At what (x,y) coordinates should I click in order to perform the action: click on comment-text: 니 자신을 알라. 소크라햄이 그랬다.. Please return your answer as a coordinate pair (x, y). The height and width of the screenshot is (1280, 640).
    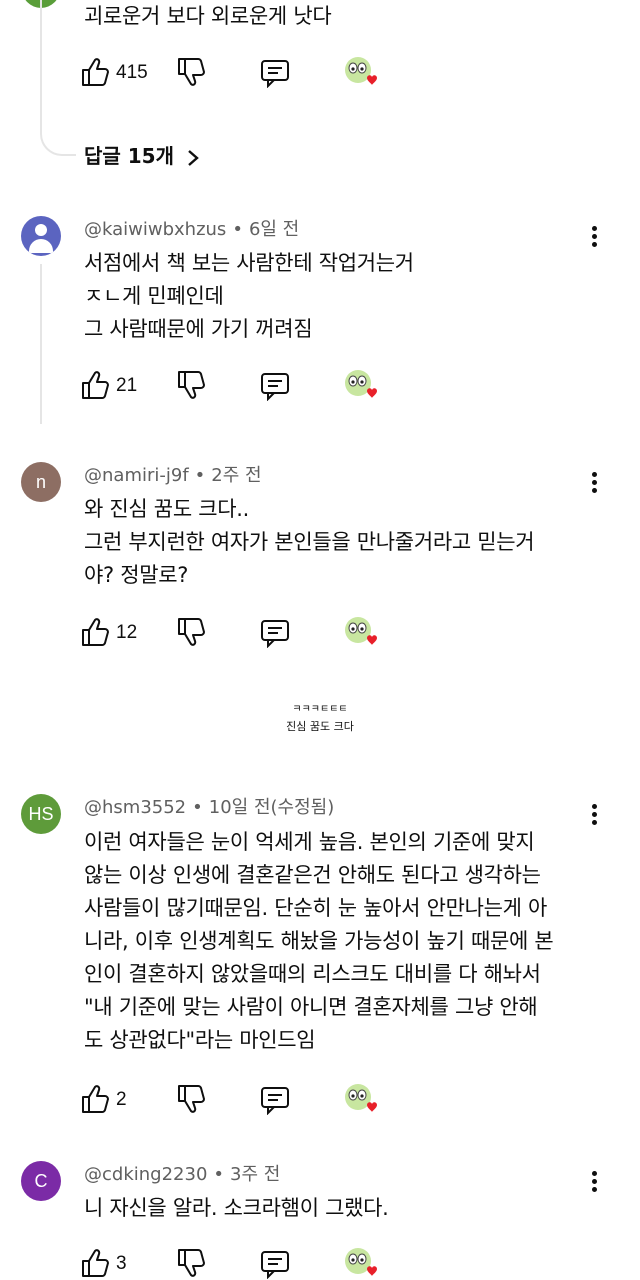
    Looking at the image, I should click on (236, 1208).